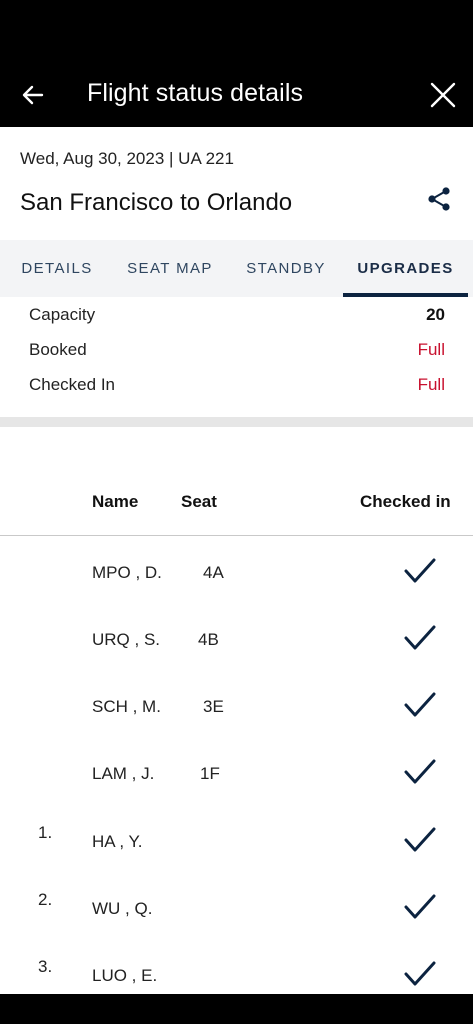 The height and width of the screenshot is (1024, 473). Describe the element at coordinates (123, 773) in the screenshot. I see `passenger-name: LAM , J.` at that location.